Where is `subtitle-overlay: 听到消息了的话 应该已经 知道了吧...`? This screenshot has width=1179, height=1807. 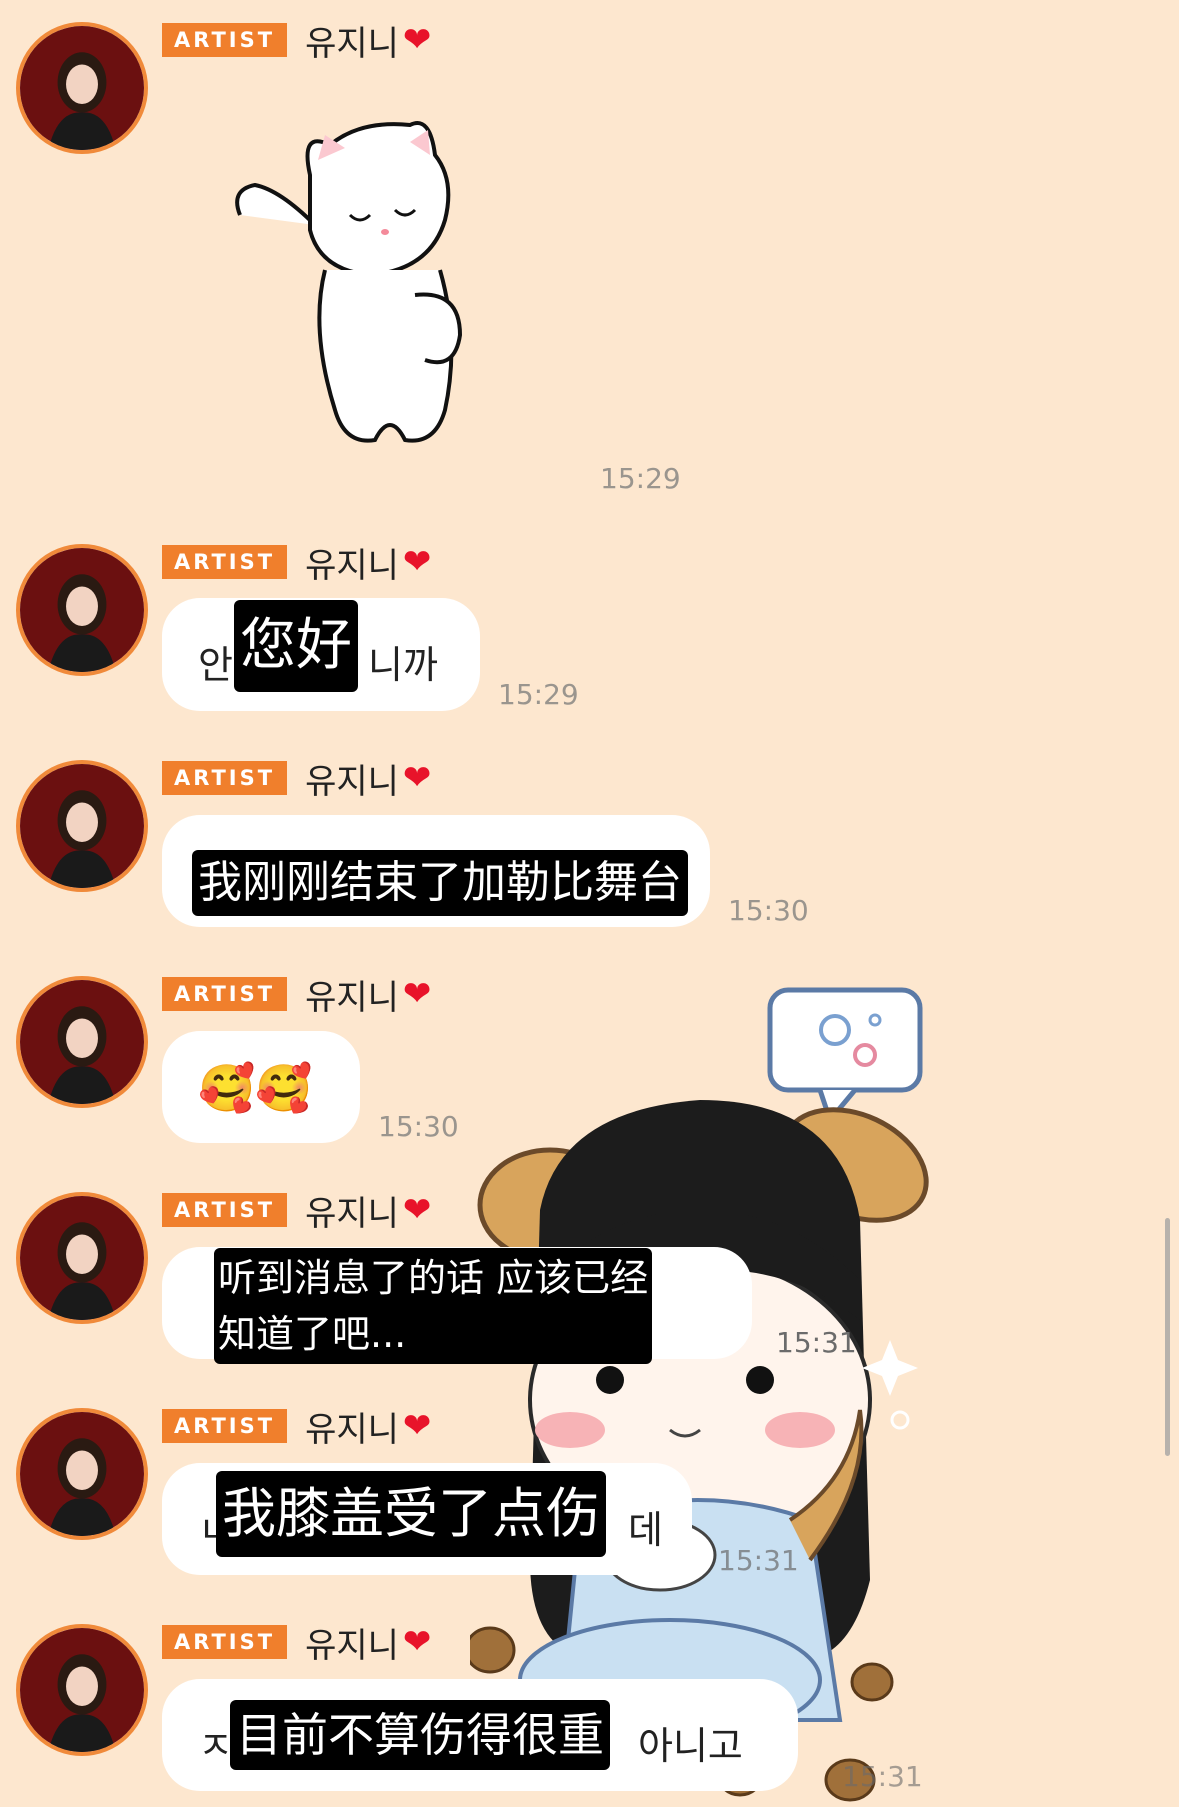
subtitle-overlay: 听到消息了的话 应该已经 知道了吧... is located at coordinates (433, 1306).